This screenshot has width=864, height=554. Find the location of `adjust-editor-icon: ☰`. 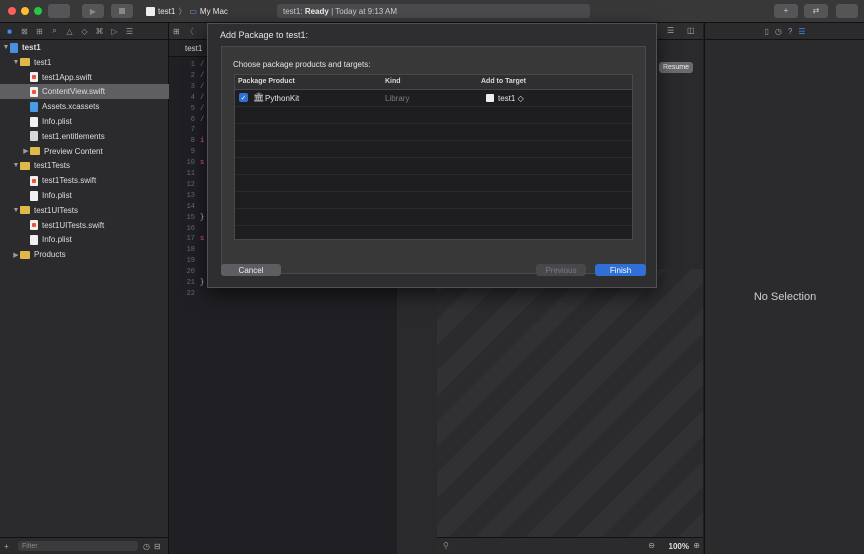

adjust-editor-icon: ☰ is located at coordinates (670, 30).